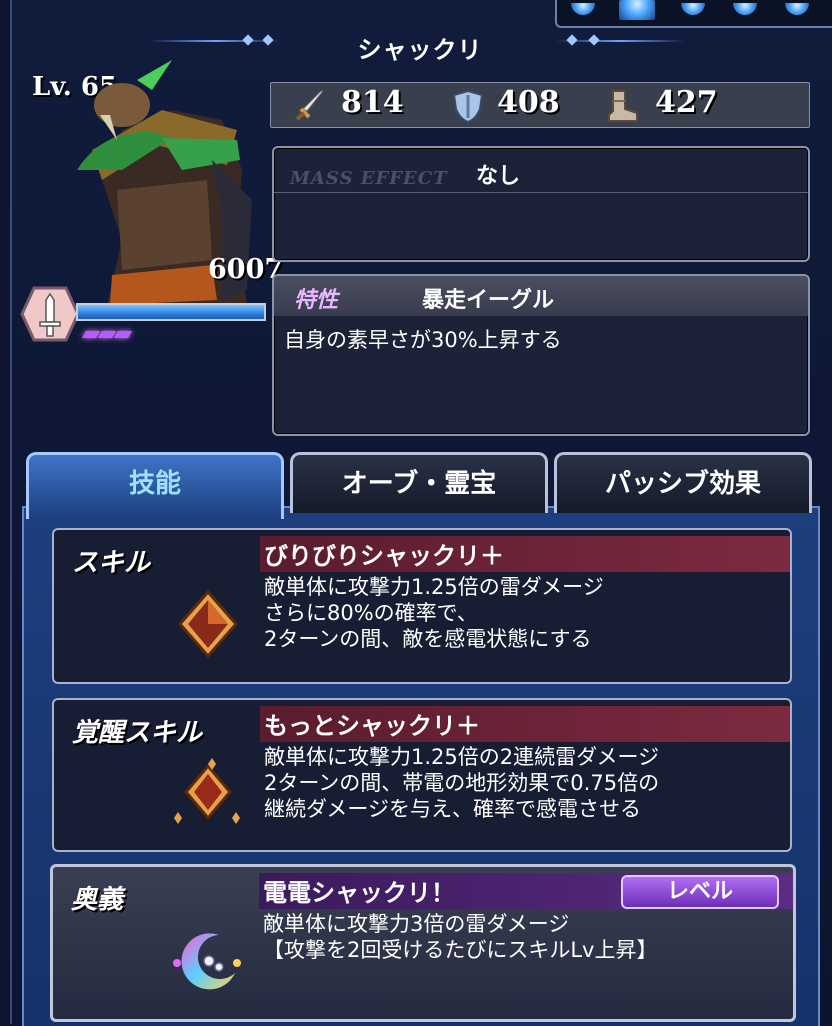 This screenshot has height=1026, width=832. What do you see at coordinates (420, 50) in the screenshot?
I see `unit-name: シャックリ` at bounding box center [420, 50].